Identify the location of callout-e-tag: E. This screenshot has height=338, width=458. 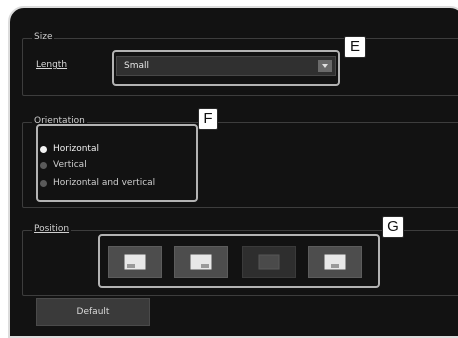
(355, 47).